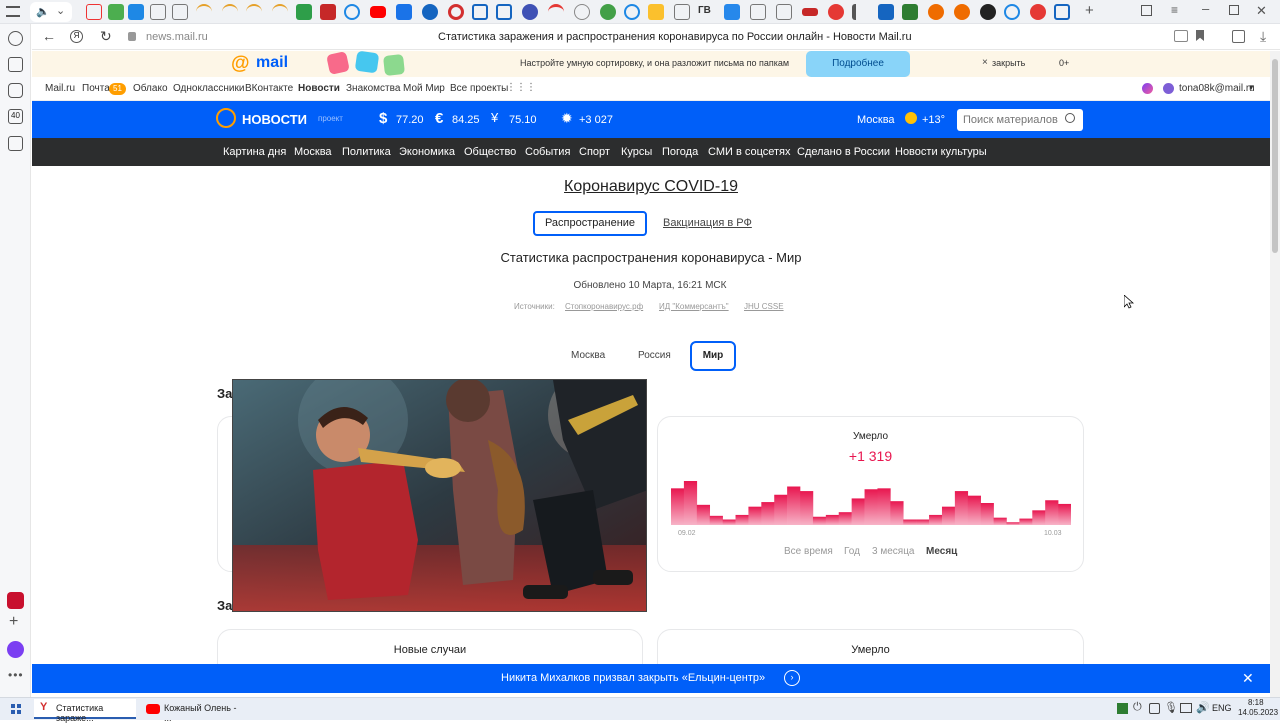  Describe the element at coordinates (177, 37) in the screenshot. I see `url-text: news.mail.ru` at that location.